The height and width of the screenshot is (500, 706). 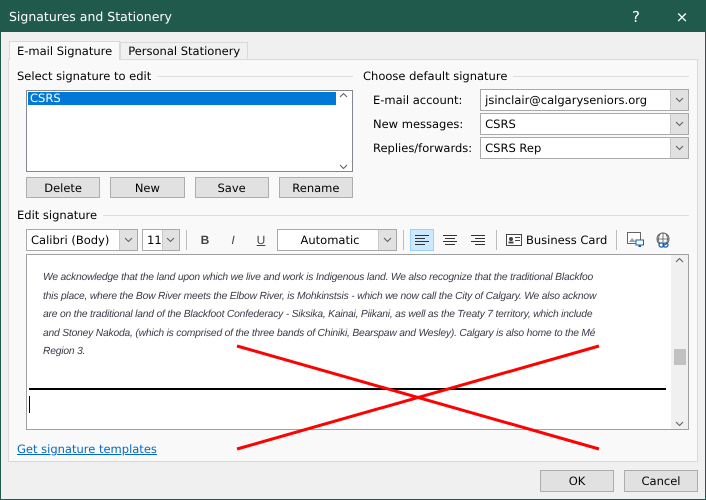 I want to click on color-dropdown: Automatic, so click(x=337, y=240).